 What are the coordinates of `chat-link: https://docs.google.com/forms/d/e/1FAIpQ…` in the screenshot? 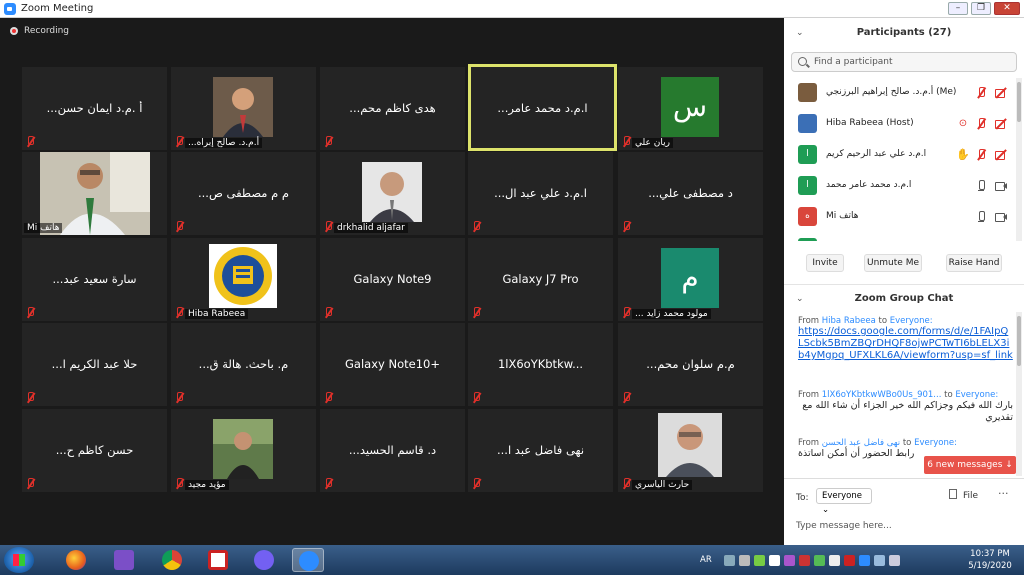 It's located at (905, 344).